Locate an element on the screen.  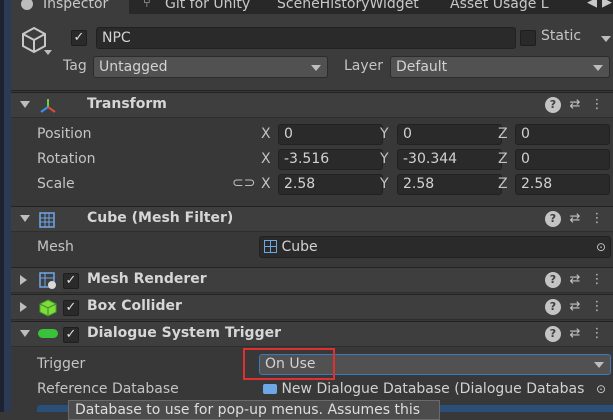
layer-value: Default is located at coordinates (422, 67).